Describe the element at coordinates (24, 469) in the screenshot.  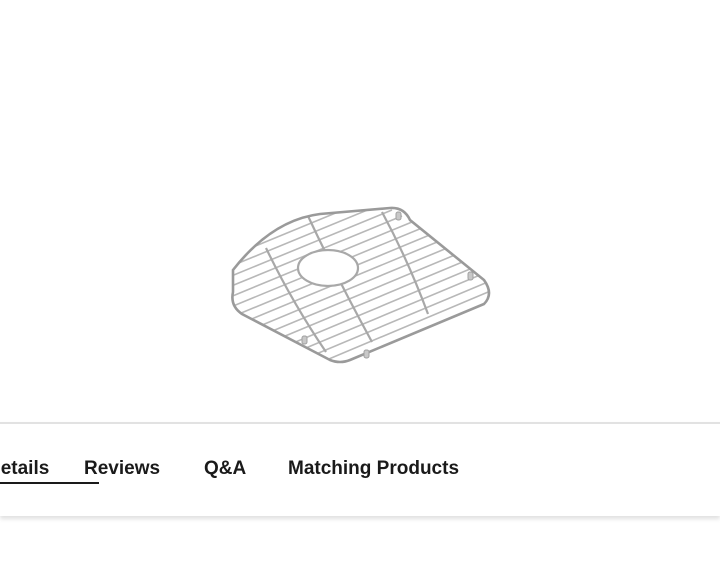
I see `tab-details: Details` at that location.